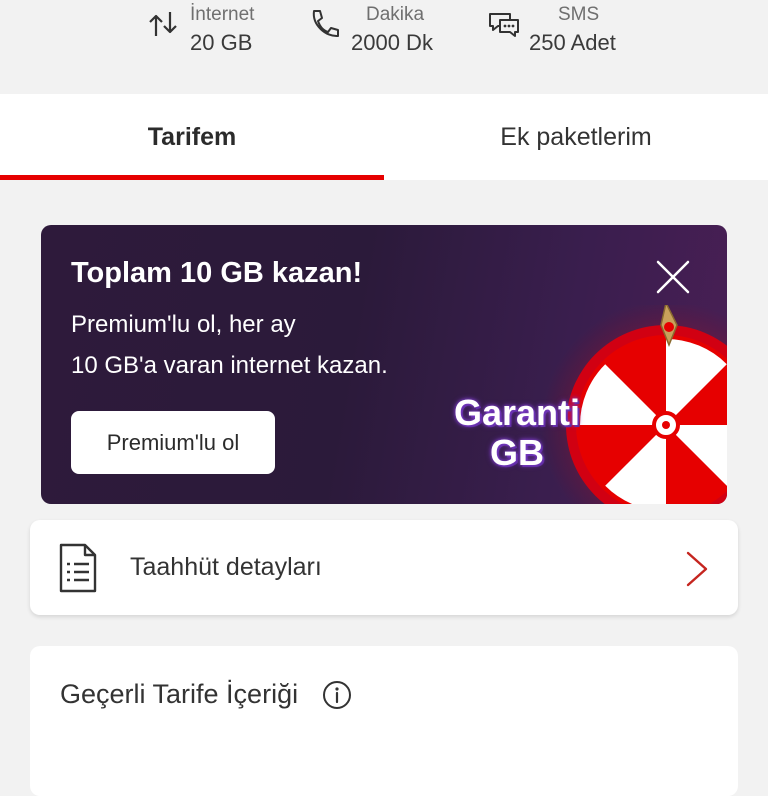 The height and width of the screenshot is (796, 768). Describe the element at coordinates (217, 273) in the screenshot. I see `promo-title: Toplam 10 GB kazan!` at that location.